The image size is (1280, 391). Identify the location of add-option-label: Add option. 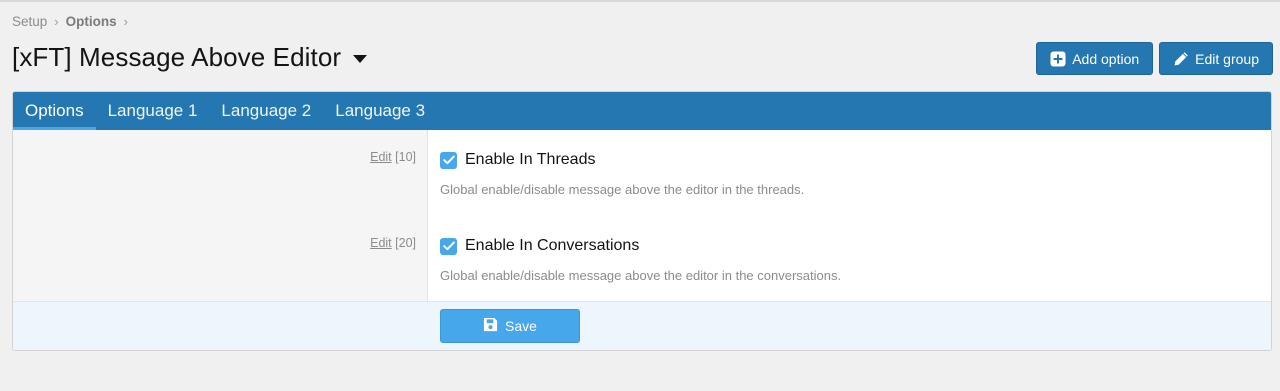
(1106, 58).